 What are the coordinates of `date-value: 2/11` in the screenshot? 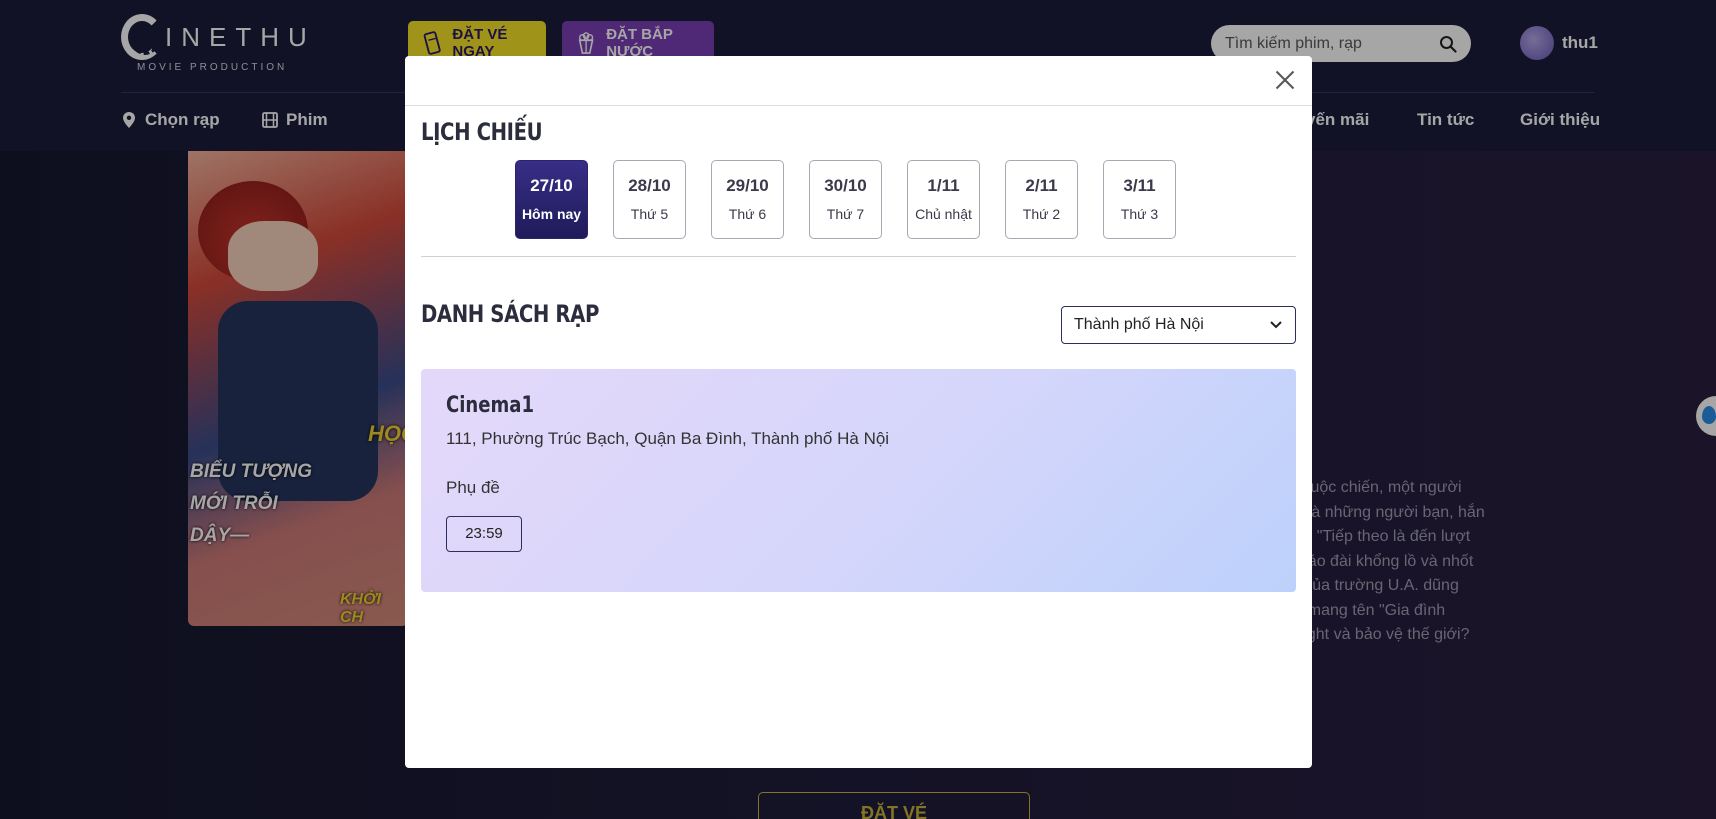 It's located at (1041, 185).